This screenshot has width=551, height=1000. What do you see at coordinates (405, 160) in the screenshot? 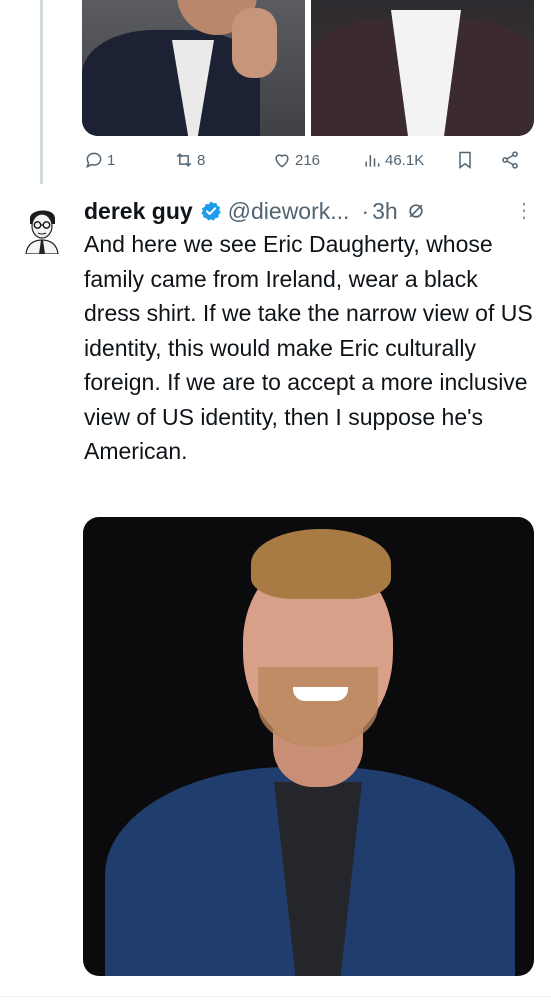
I see `views-count: 46.1K` at bounding box center [405, 160].